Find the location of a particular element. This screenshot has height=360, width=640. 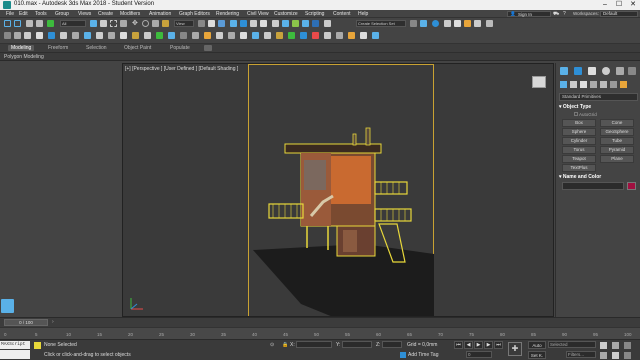

menu-file: File is located at coordinates (10, 14).